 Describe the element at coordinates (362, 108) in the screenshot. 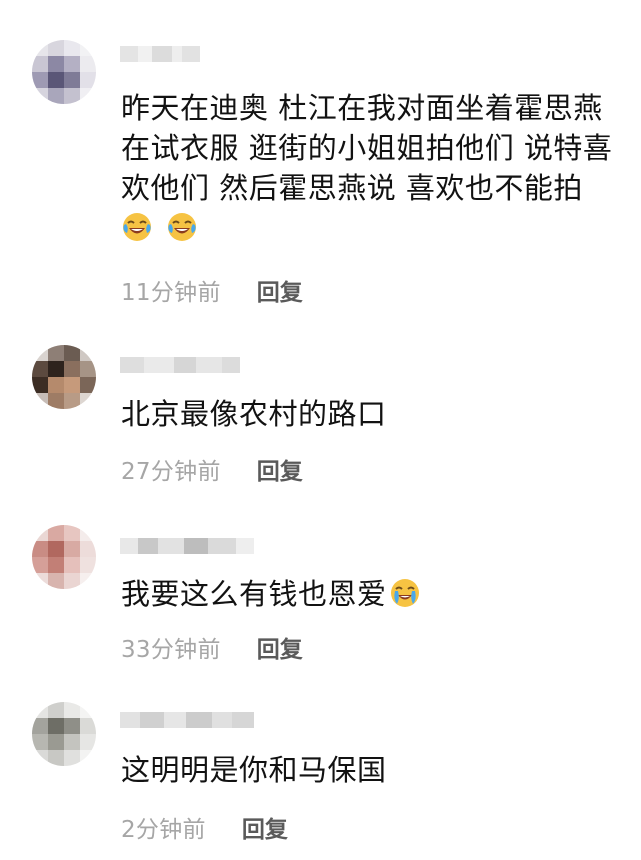

I see `comment-line: 昨天在迪奥 杜江在我对面坐着霍思燕` at that location.